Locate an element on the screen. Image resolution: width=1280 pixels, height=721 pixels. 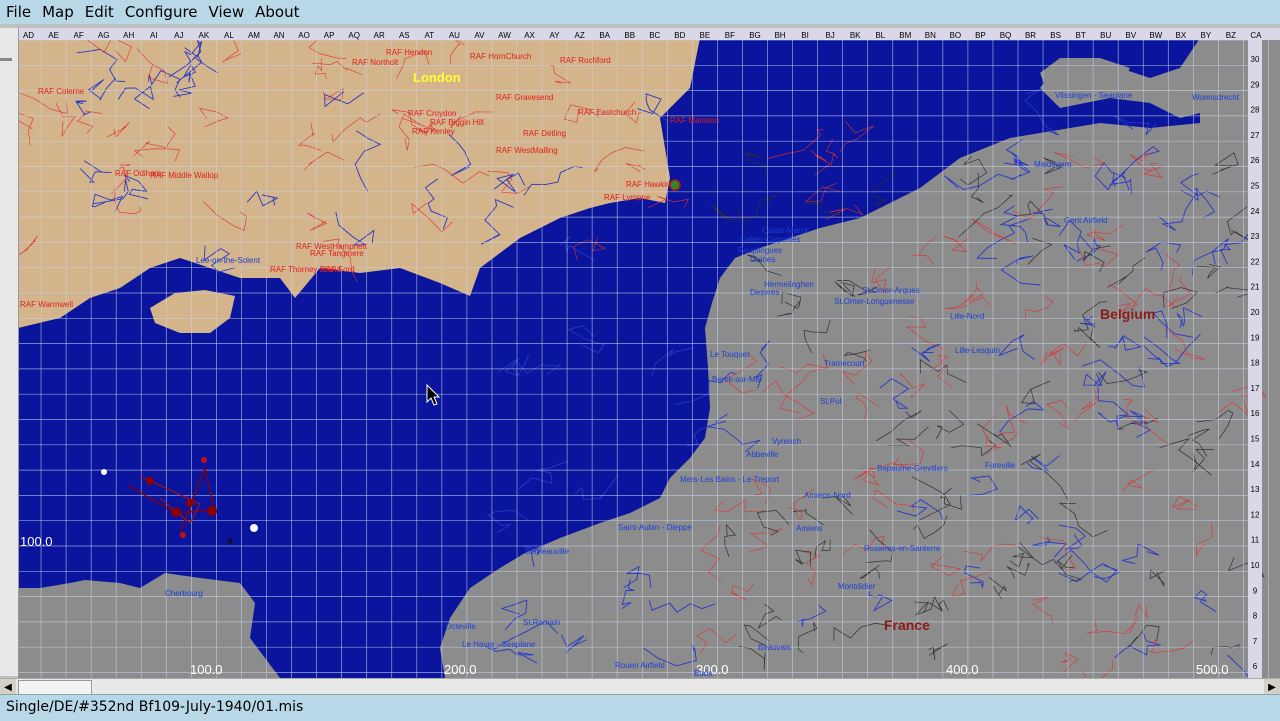
airfield-label: RAF Middle Wallop is located at coordinates (184, 175).